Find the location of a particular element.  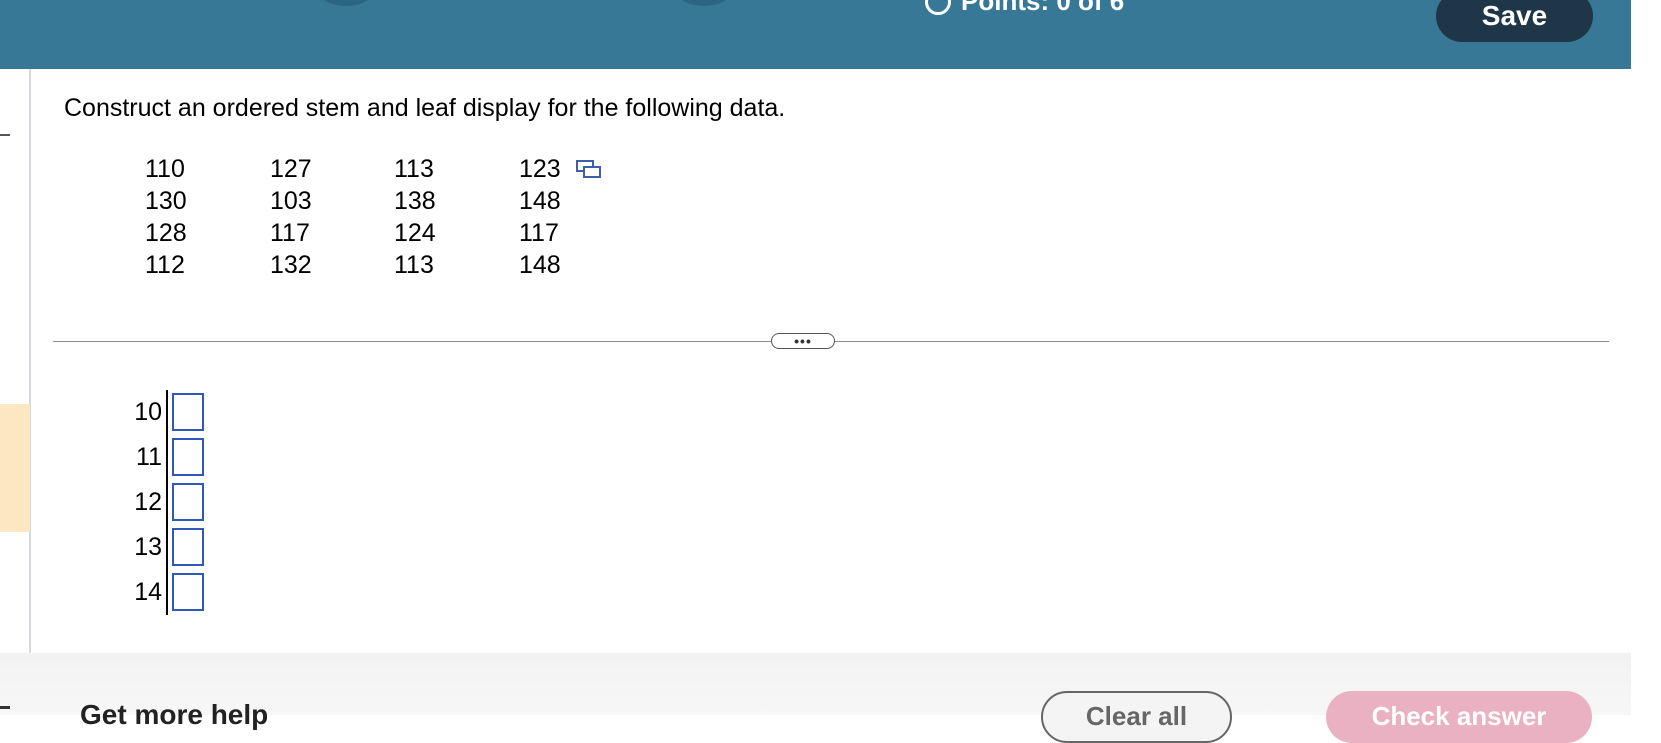

table-cell: 123 is located at coordinates (540, 169).